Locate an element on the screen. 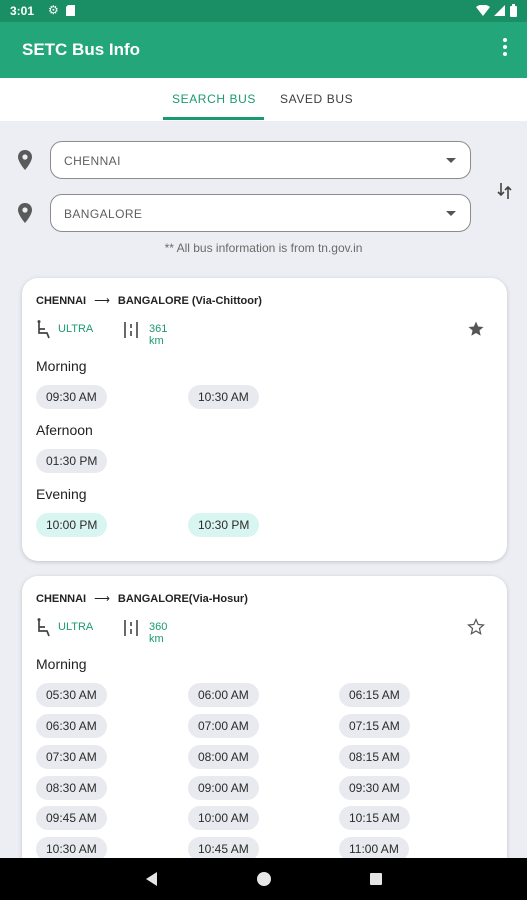 This screenshot has height=900, width=527. time-chip: 06:15 AM is located at coordinates (374, 695).